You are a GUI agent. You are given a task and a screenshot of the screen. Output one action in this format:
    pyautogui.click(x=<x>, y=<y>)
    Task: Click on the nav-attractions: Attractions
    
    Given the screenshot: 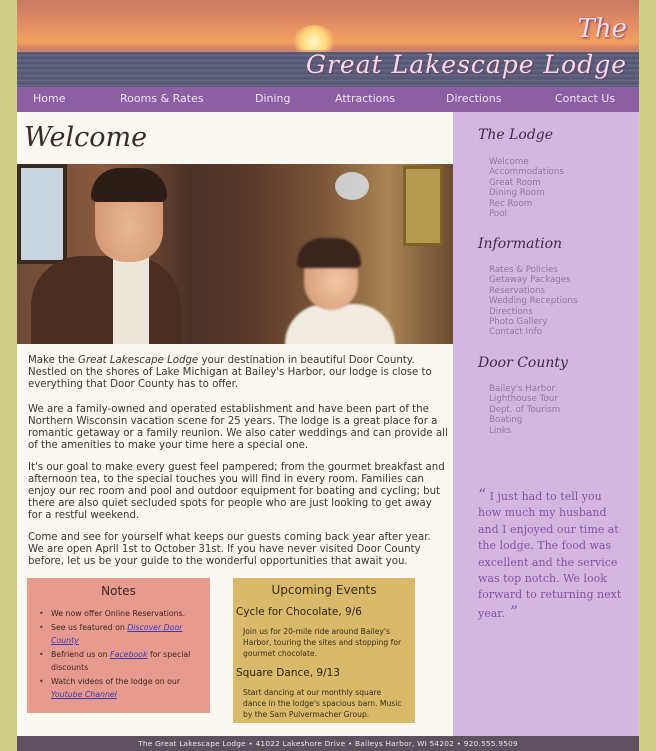 What is the action you would take?
    pyautogui.click(x=365, y=98)
    